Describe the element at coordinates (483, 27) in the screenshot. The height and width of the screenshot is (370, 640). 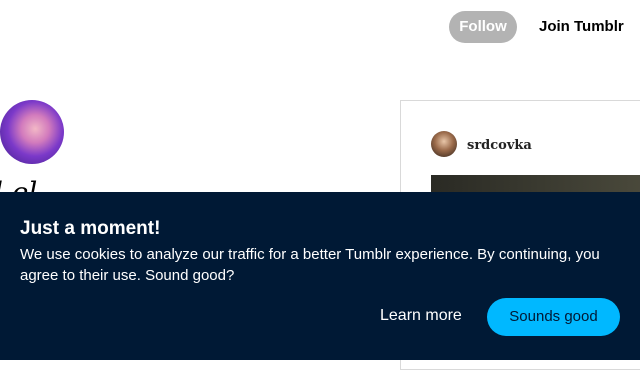
I see `follow-button: Follow` at that location.